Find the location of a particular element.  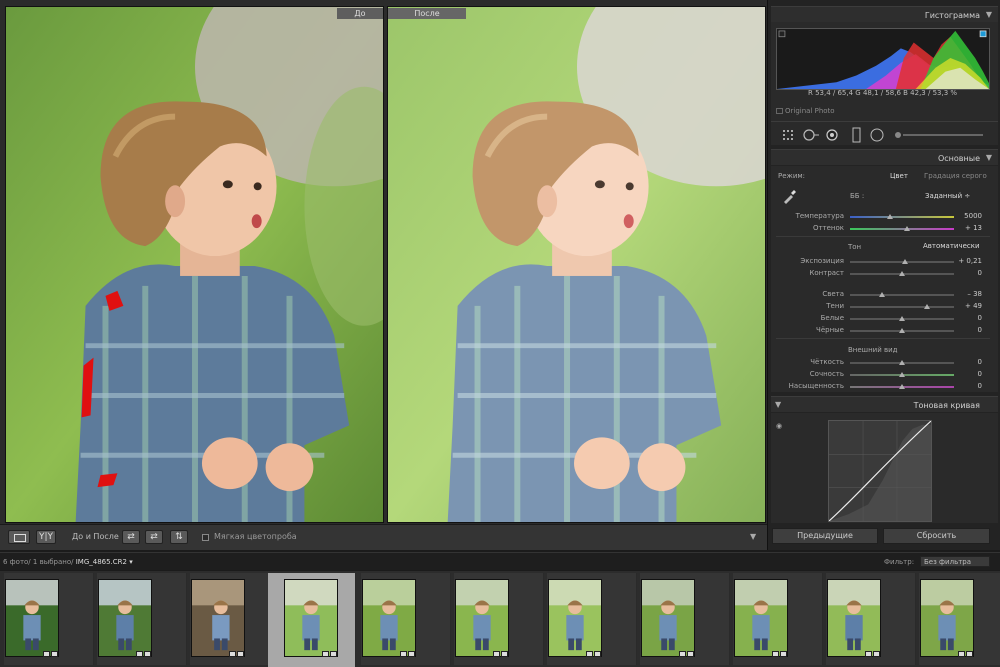

eyedropper-icon is located at coordinates (789, 197).